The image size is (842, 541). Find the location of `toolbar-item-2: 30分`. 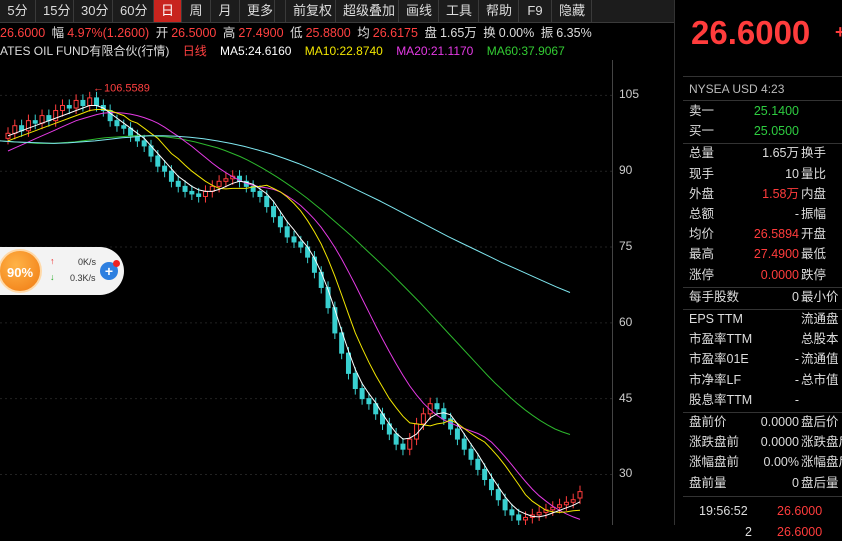

toolbar-item-2: 30分 is located at coordinates (93, 11).